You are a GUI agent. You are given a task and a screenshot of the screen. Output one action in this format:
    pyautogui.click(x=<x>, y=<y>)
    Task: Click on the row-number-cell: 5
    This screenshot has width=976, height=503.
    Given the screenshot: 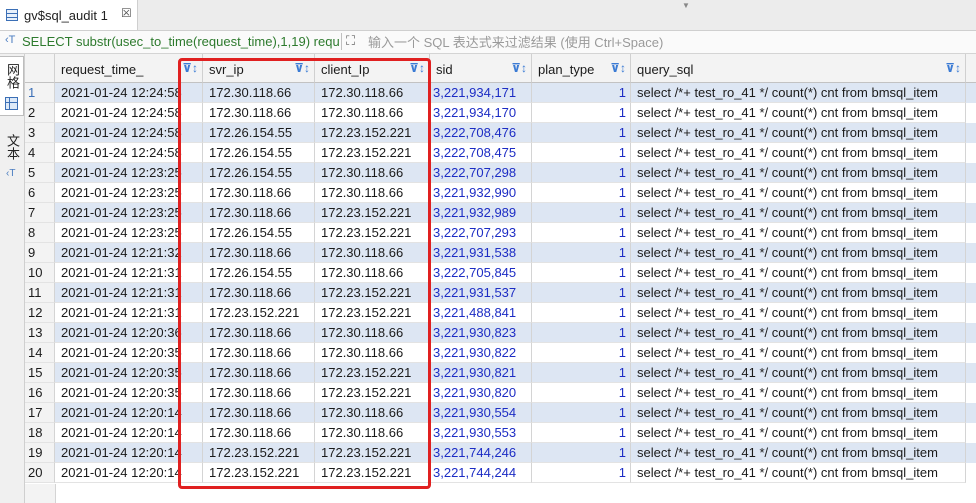 What is the action you would take?
    pyautogui.click(x=40, y=173)
    